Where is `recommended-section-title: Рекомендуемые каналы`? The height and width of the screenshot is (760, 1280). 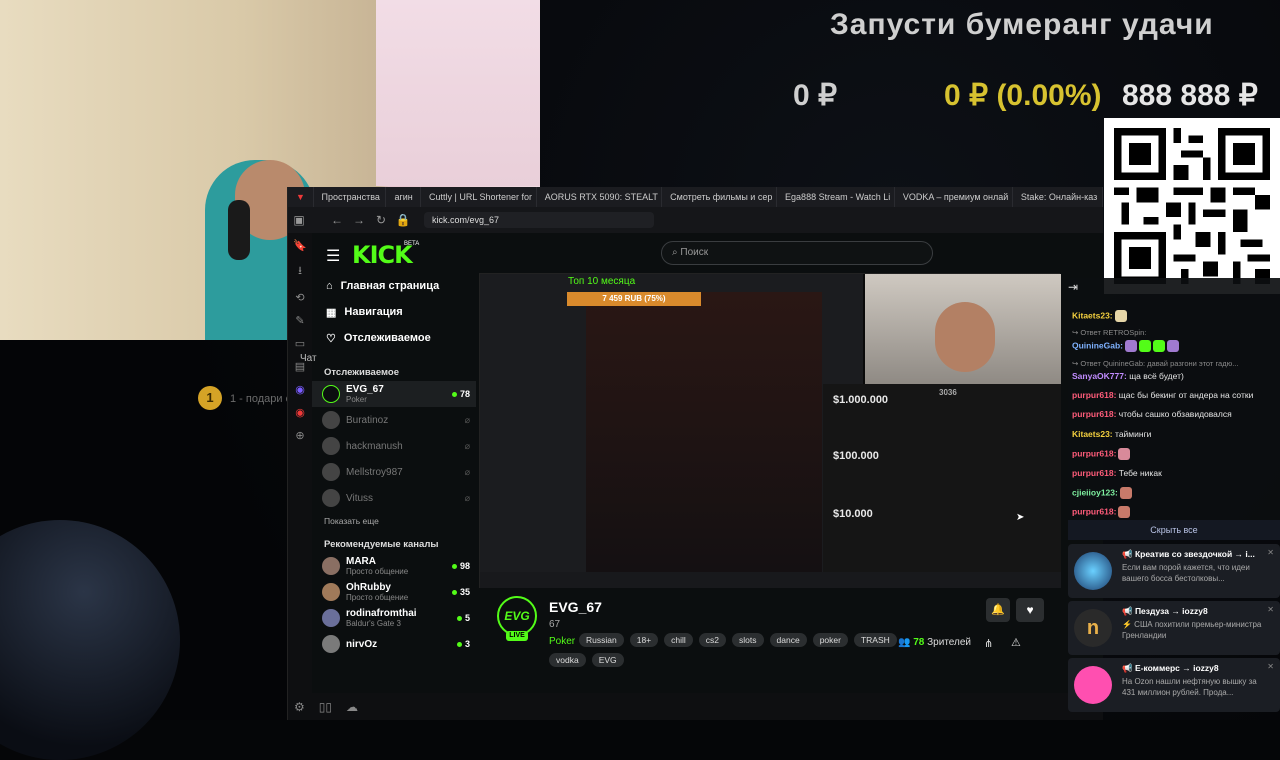
recommended-section-title: Рекомендуемые каналы is located at coordinates (381, 544).